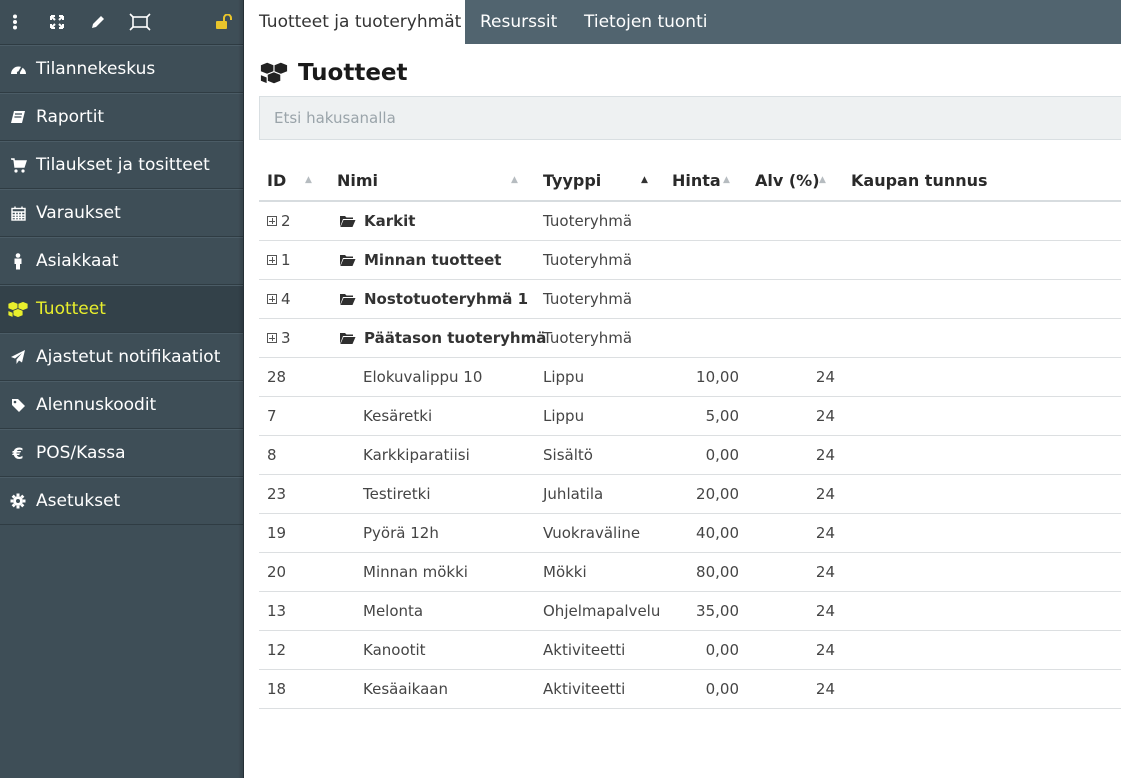 The height and width of the screenshot is (778, 1121). Describe the element at coordinates (272, 416) in the screenshot. I see `id-cell: 7` at that location.